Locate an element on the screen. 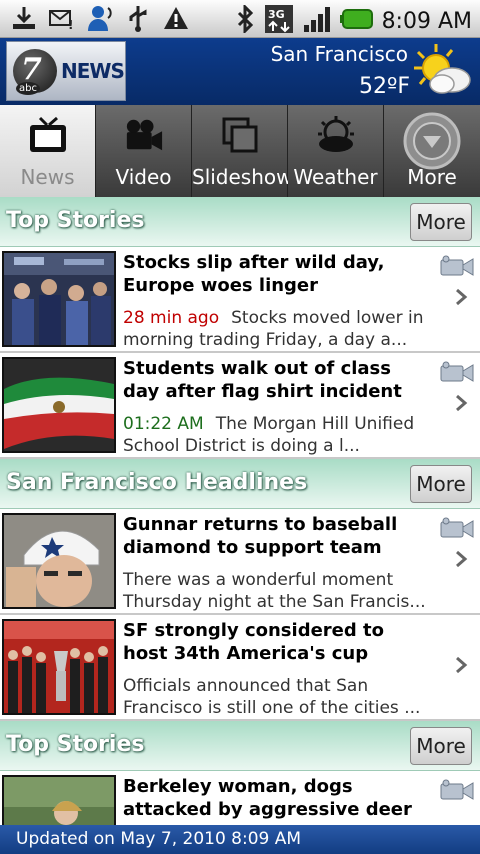 The width and height of the screenshot is (480, 854). logo-text: NEWS is located at coordinates (93, 71).